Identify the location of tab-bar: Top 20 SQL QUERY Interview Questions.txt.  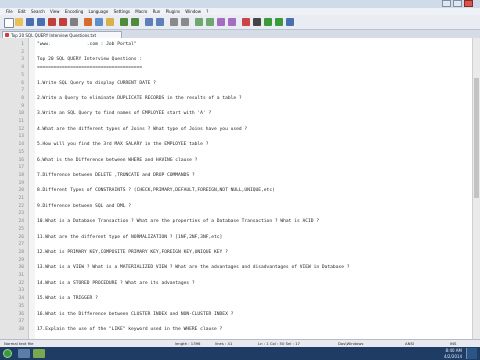
(240, 34).